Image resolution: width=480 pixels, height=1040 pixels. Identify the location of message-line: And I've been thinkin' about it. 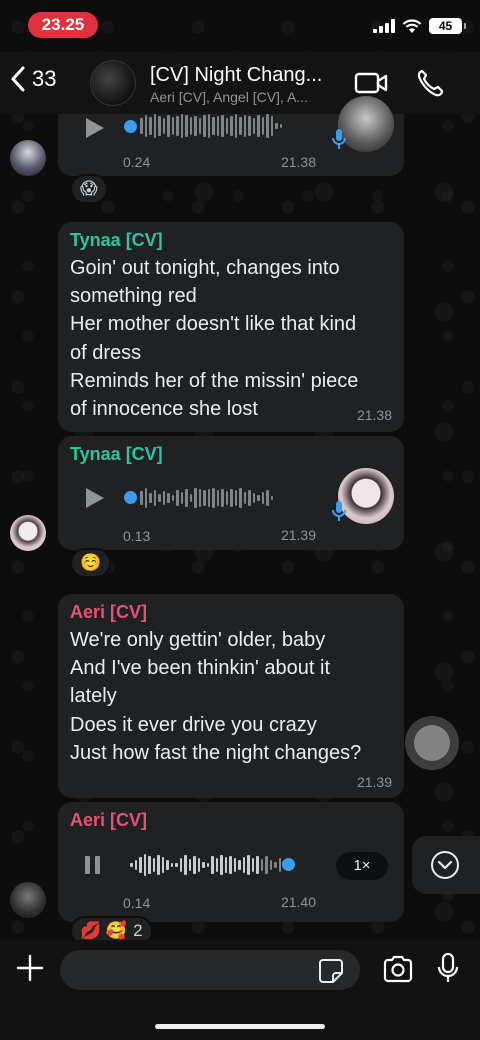
(200, 668).